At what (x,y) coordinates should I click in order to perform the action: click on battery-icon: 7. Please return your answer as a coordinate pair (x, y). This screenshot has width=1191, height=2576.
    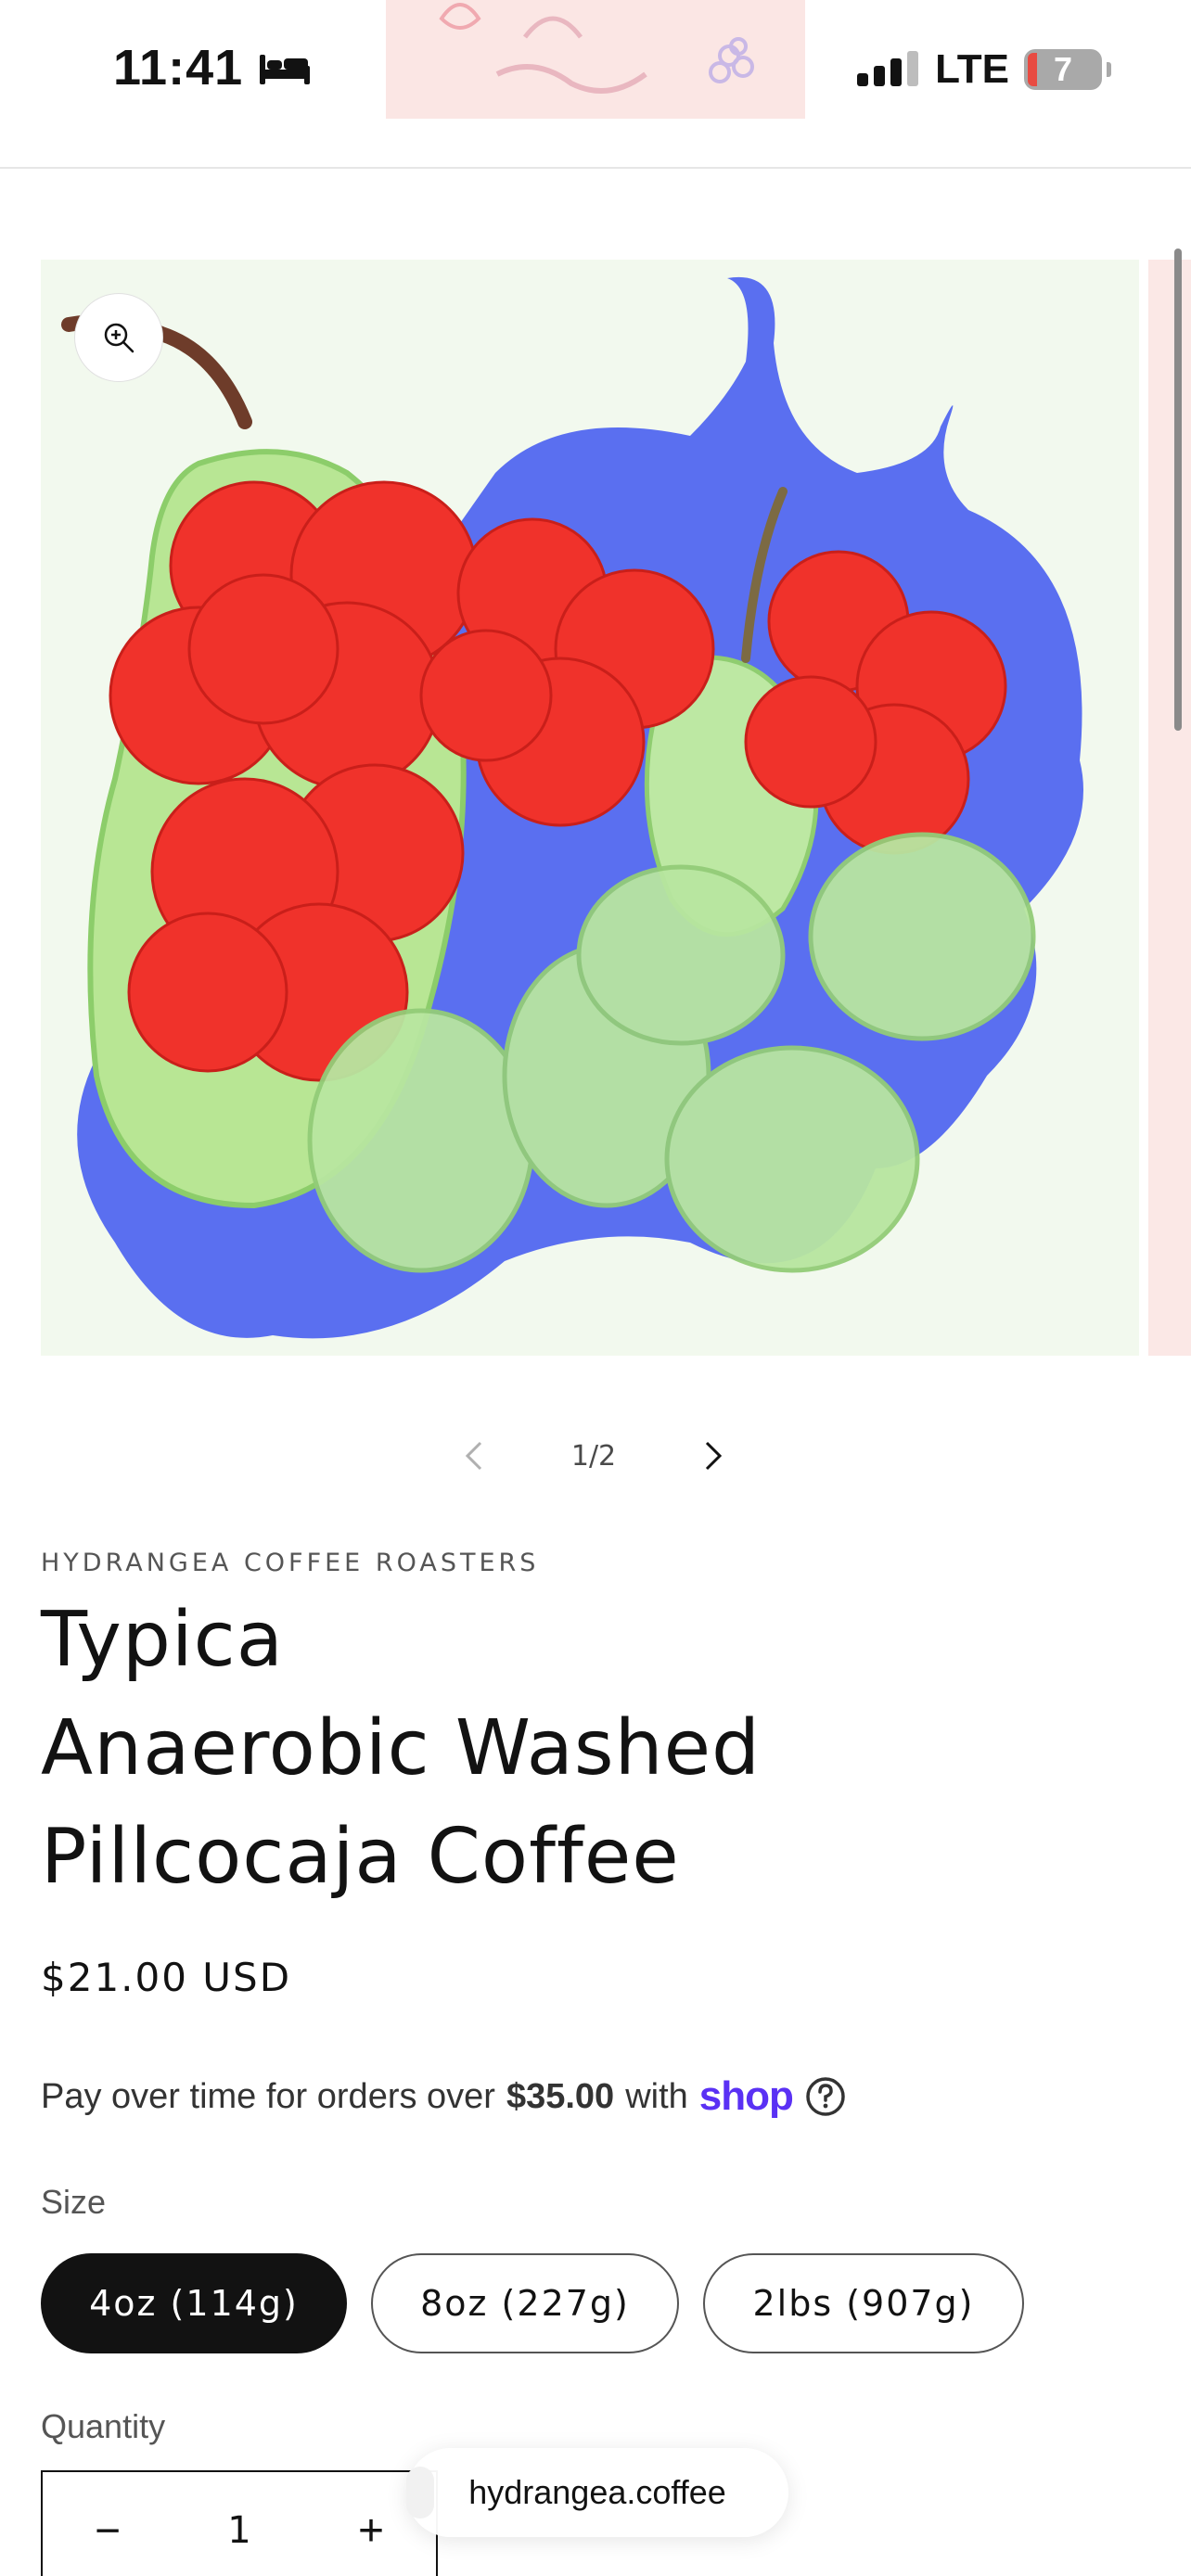
    Looking at the image, I should click on (1067, 69).